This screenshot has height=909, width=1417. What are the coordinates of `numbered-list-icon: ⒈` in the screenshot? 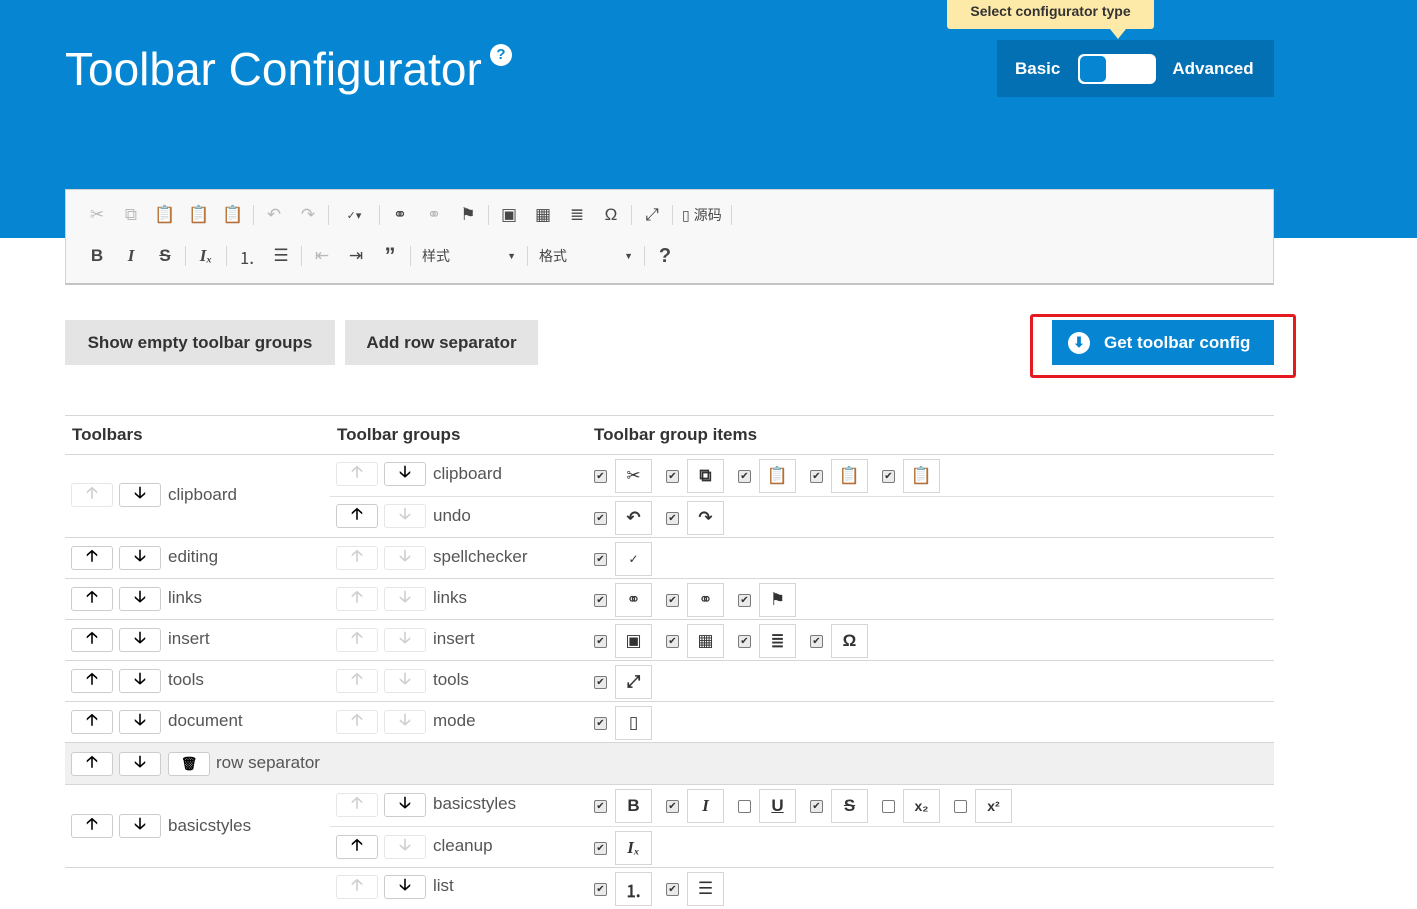 It's located at (247, 256).